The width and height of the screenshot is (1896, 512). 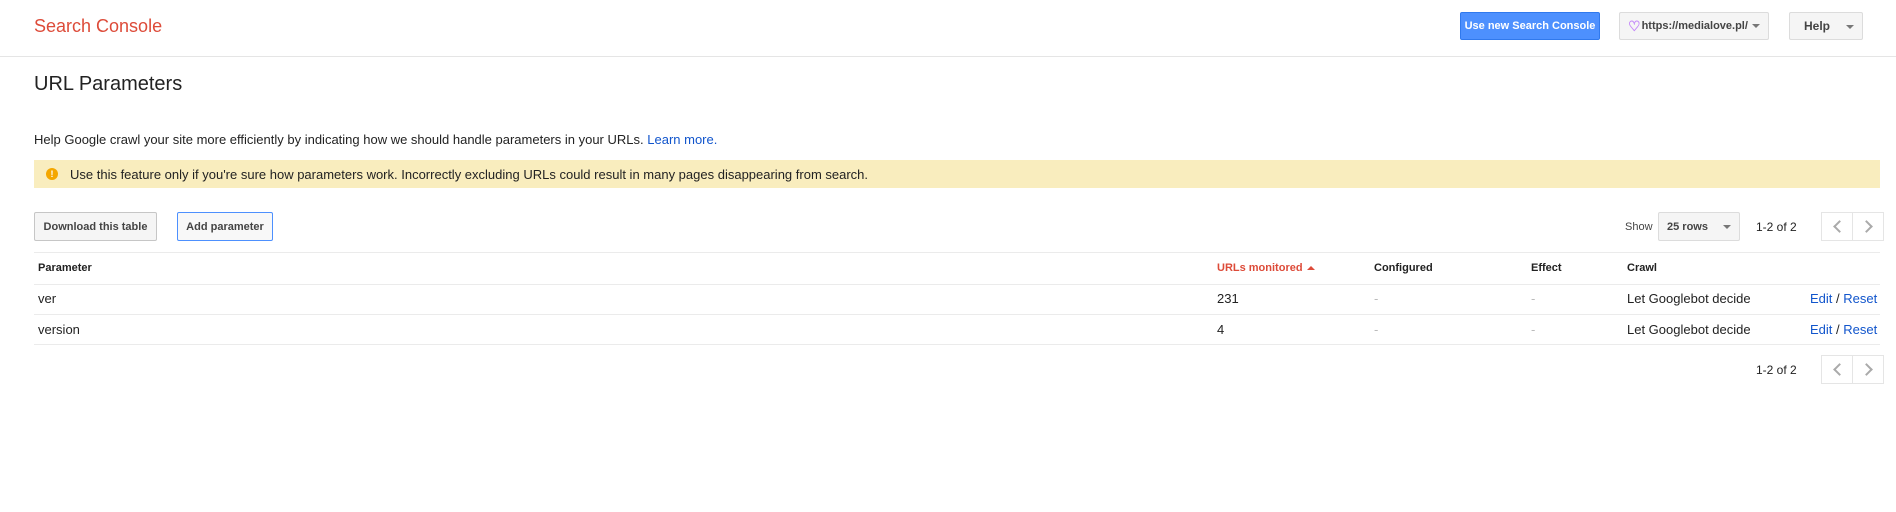 I want to click on property-selector: ♡ https://medialove.pl/, so click(x=1694, y=26).